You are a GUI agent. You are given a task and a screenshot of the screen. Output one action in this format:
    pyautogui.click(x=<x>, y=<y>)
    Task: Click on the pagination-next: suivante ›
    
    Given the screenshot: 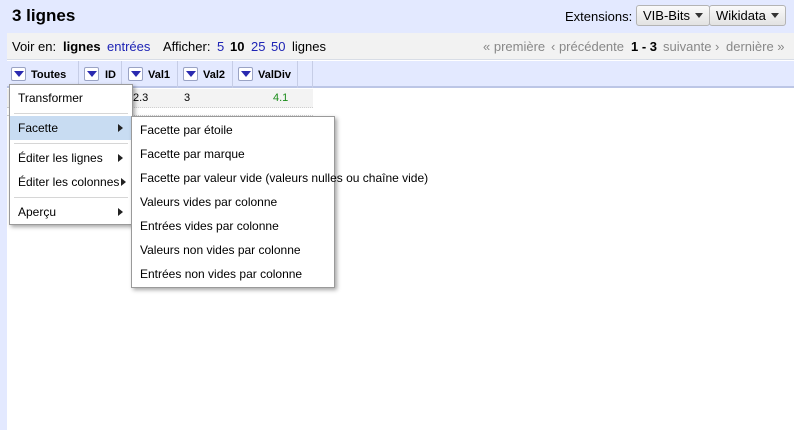 What is the action you would take?
    pyautogui.click(x=691, y=46)
    